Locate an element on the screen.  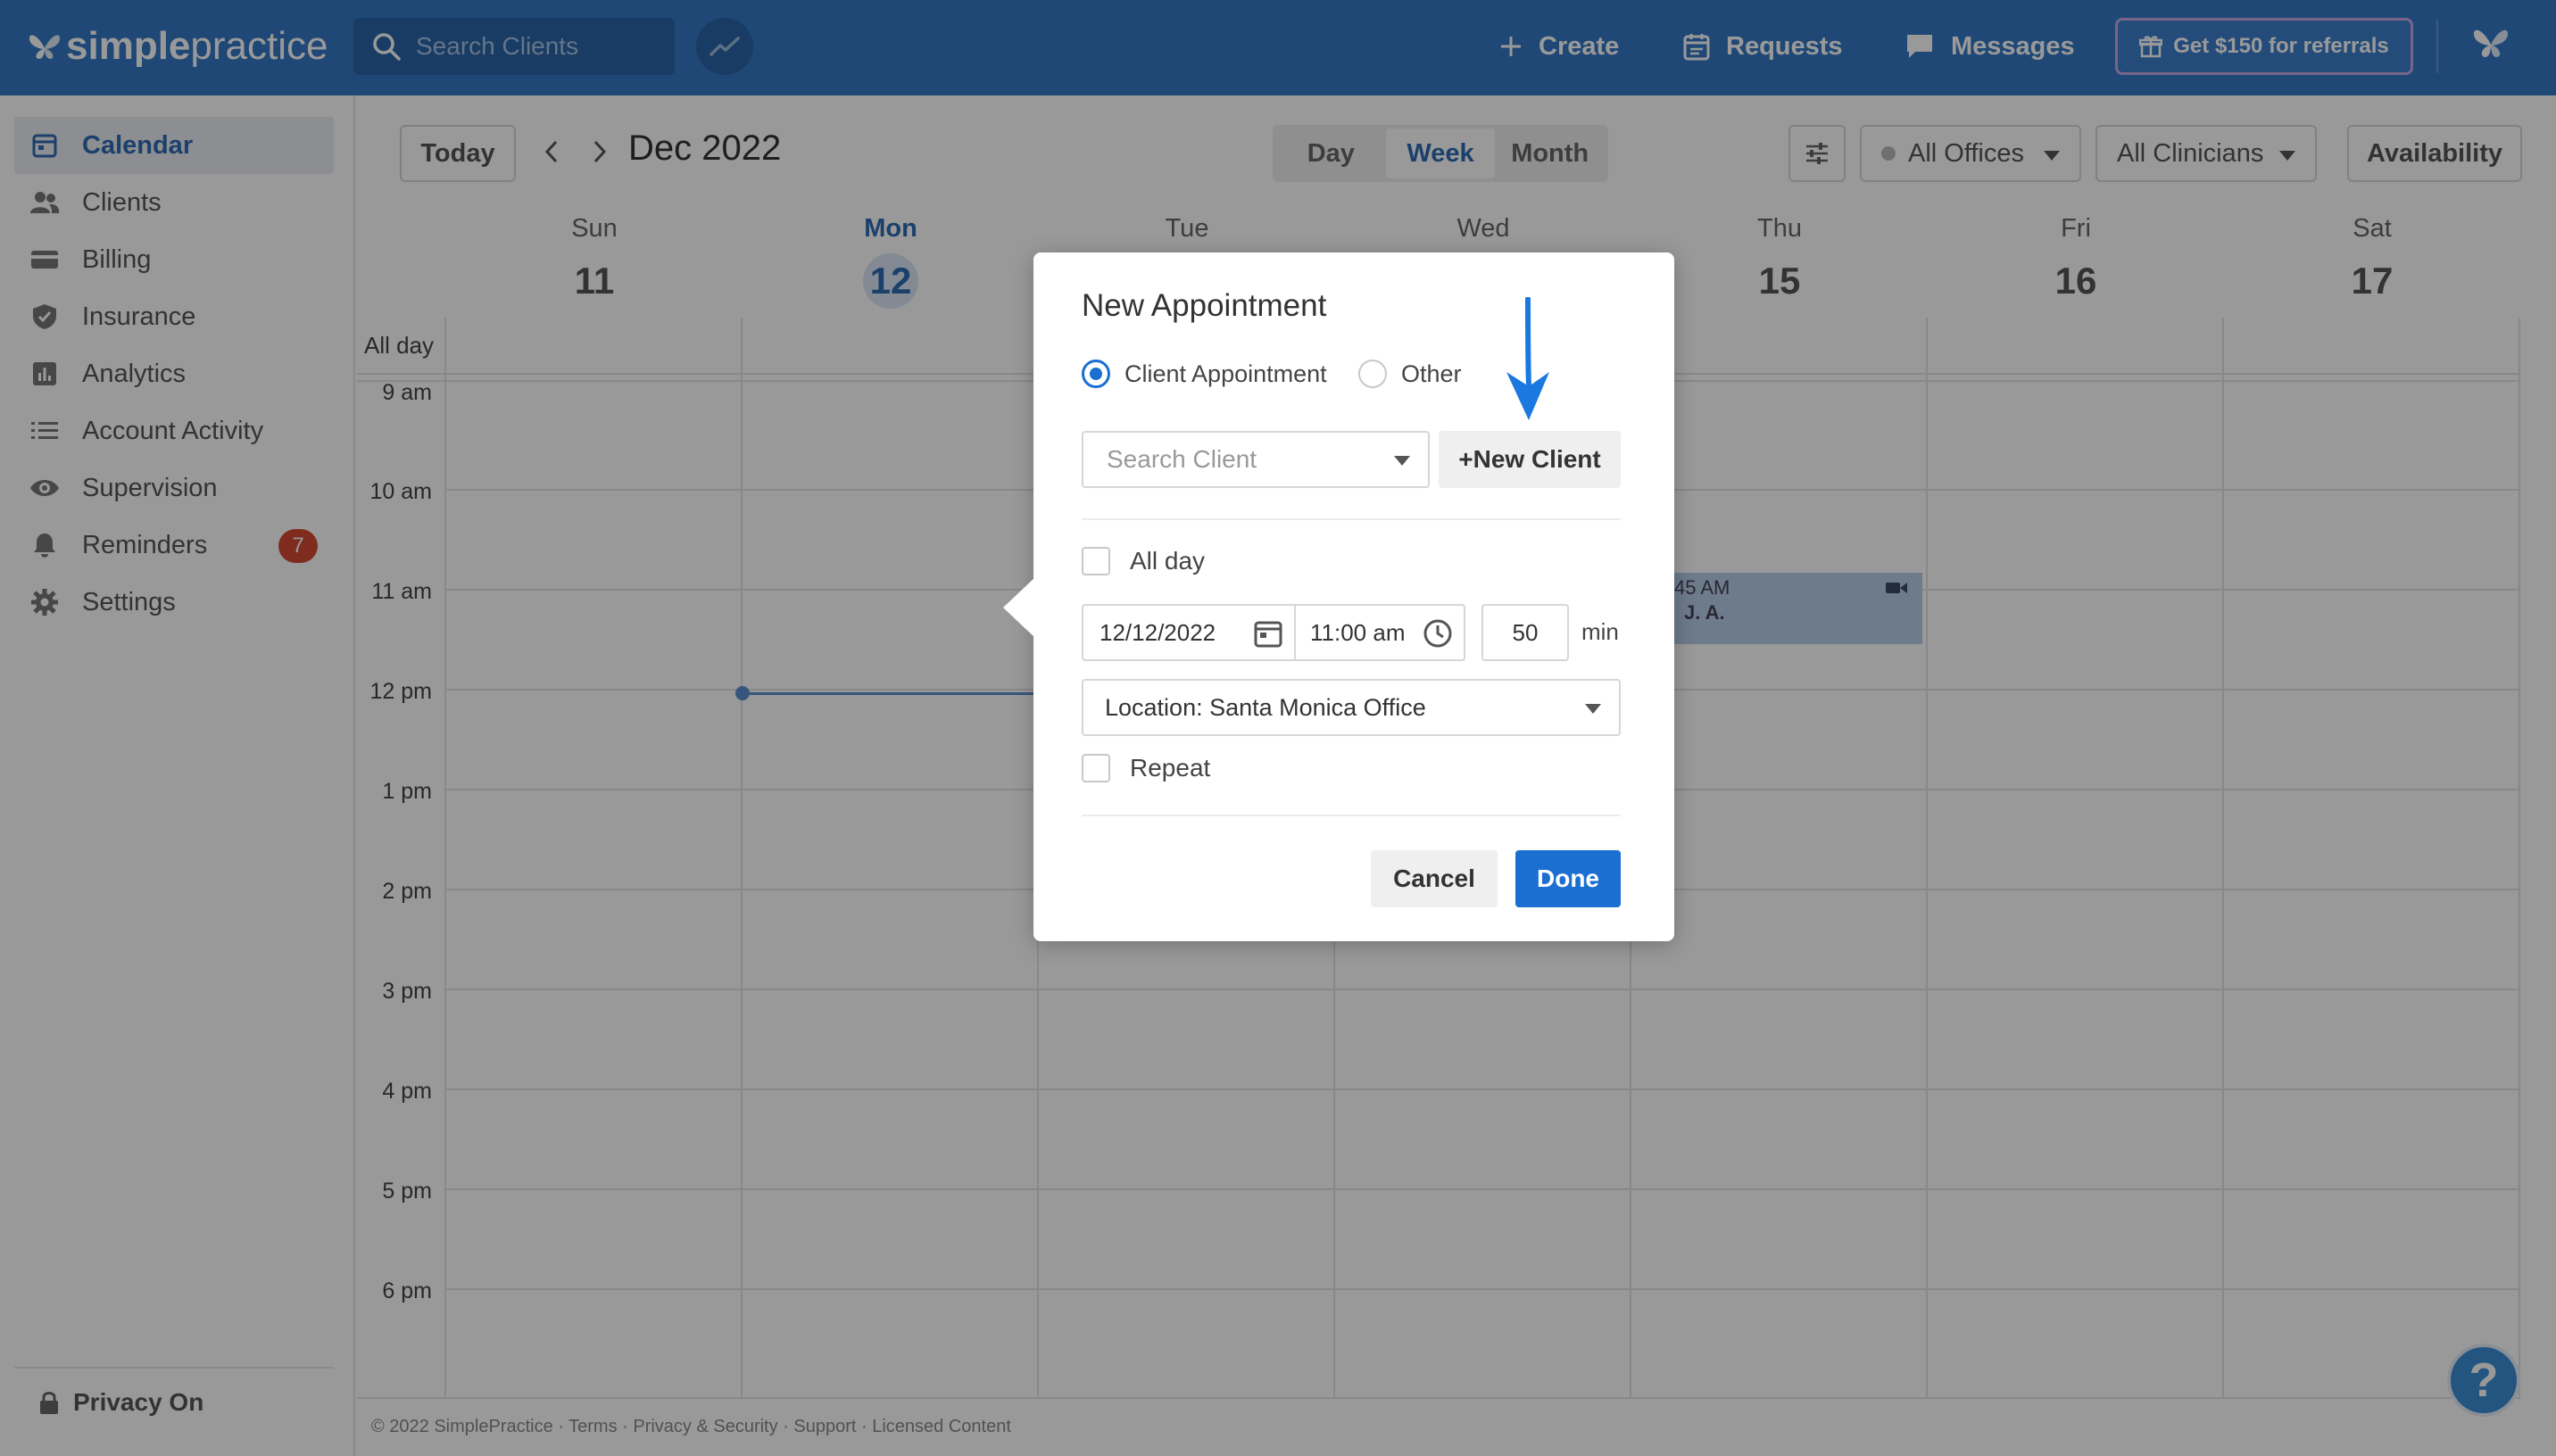
all-day-checkbox-row: All day is located at coordinates (1143, 561).